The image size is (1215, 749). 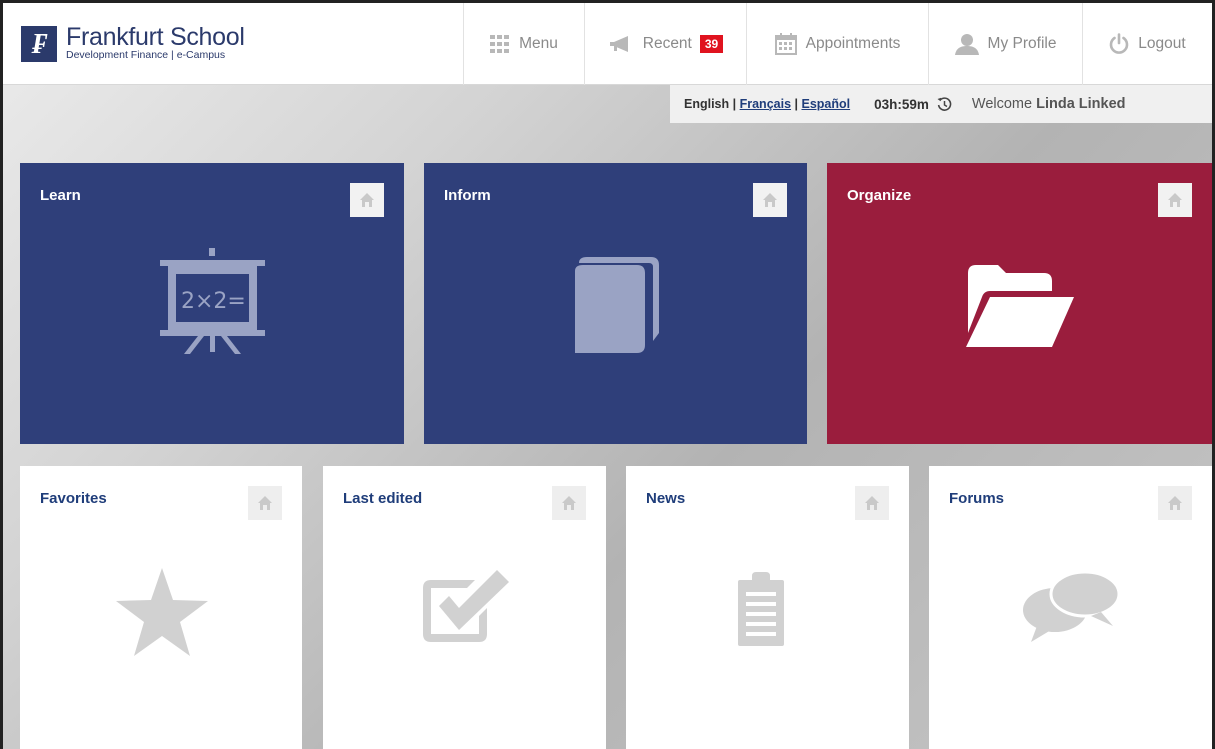 I want to click on user-icon, so click(x=966, y=44).